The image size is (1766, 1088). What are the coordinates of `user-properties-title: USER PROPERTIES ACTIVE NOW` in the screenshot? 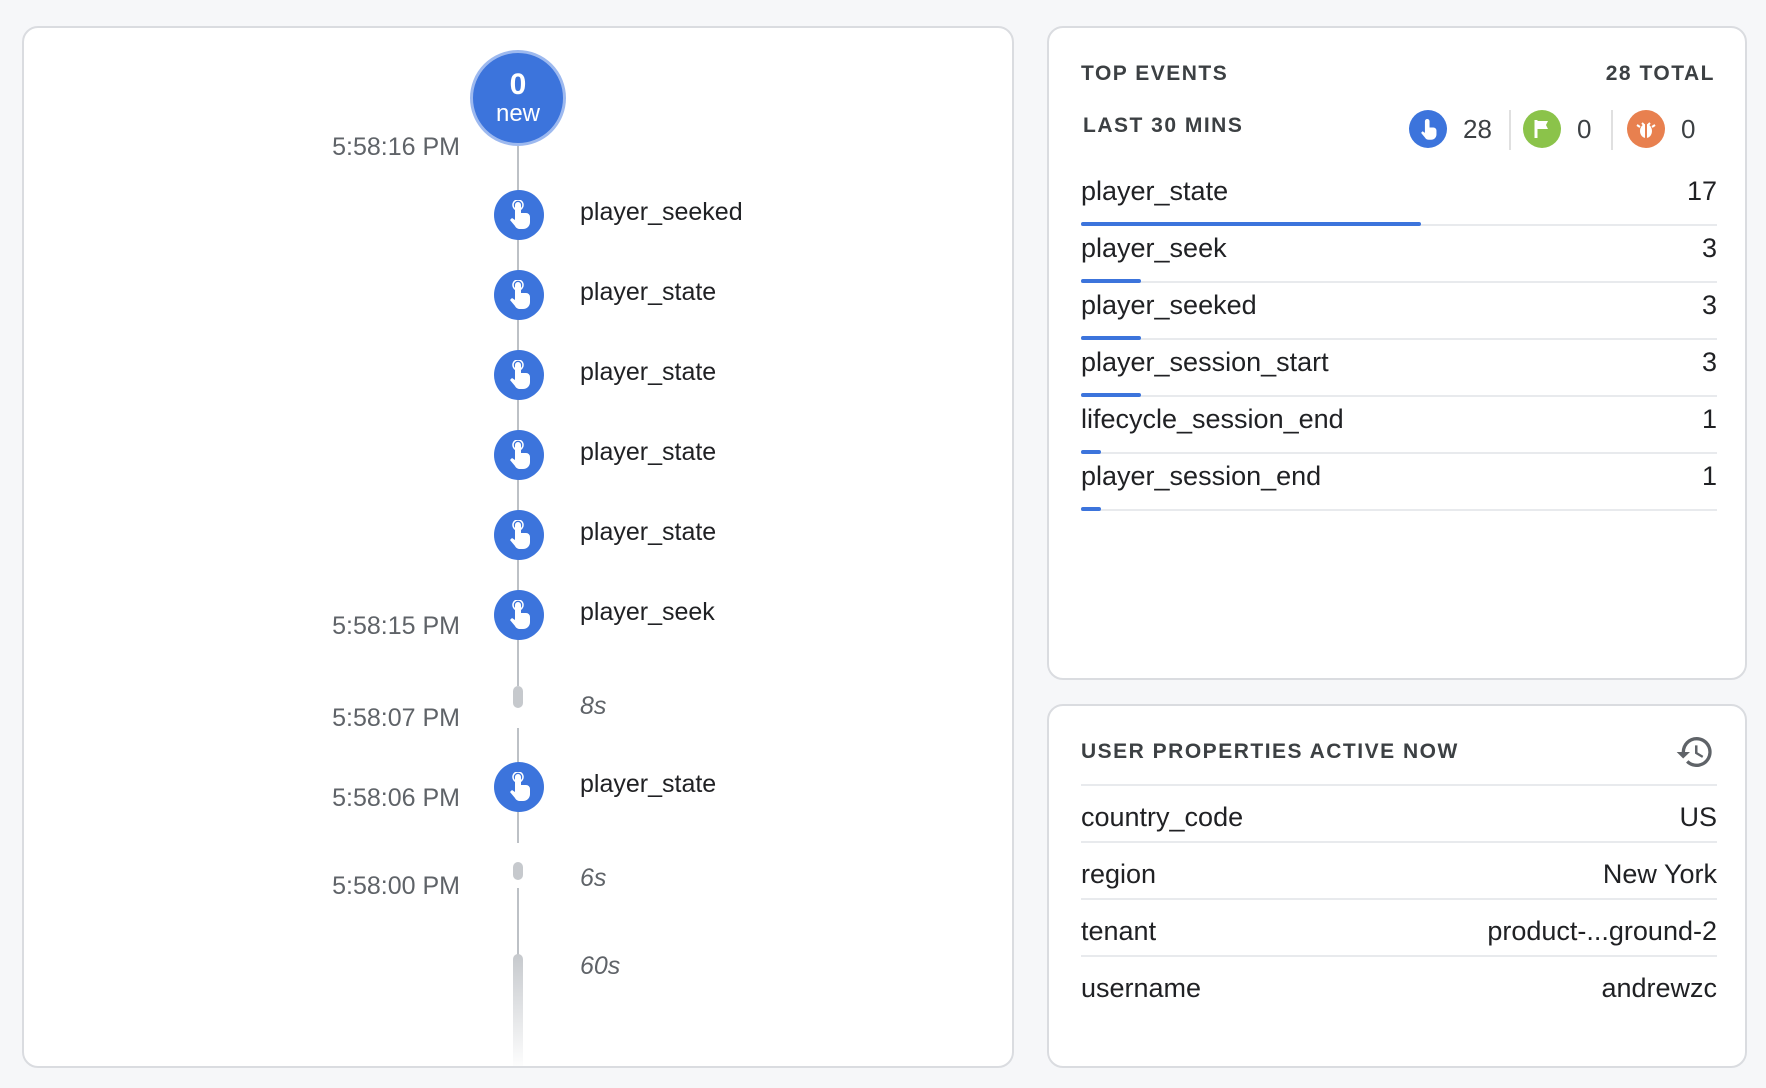 It's located at (1270, 751).